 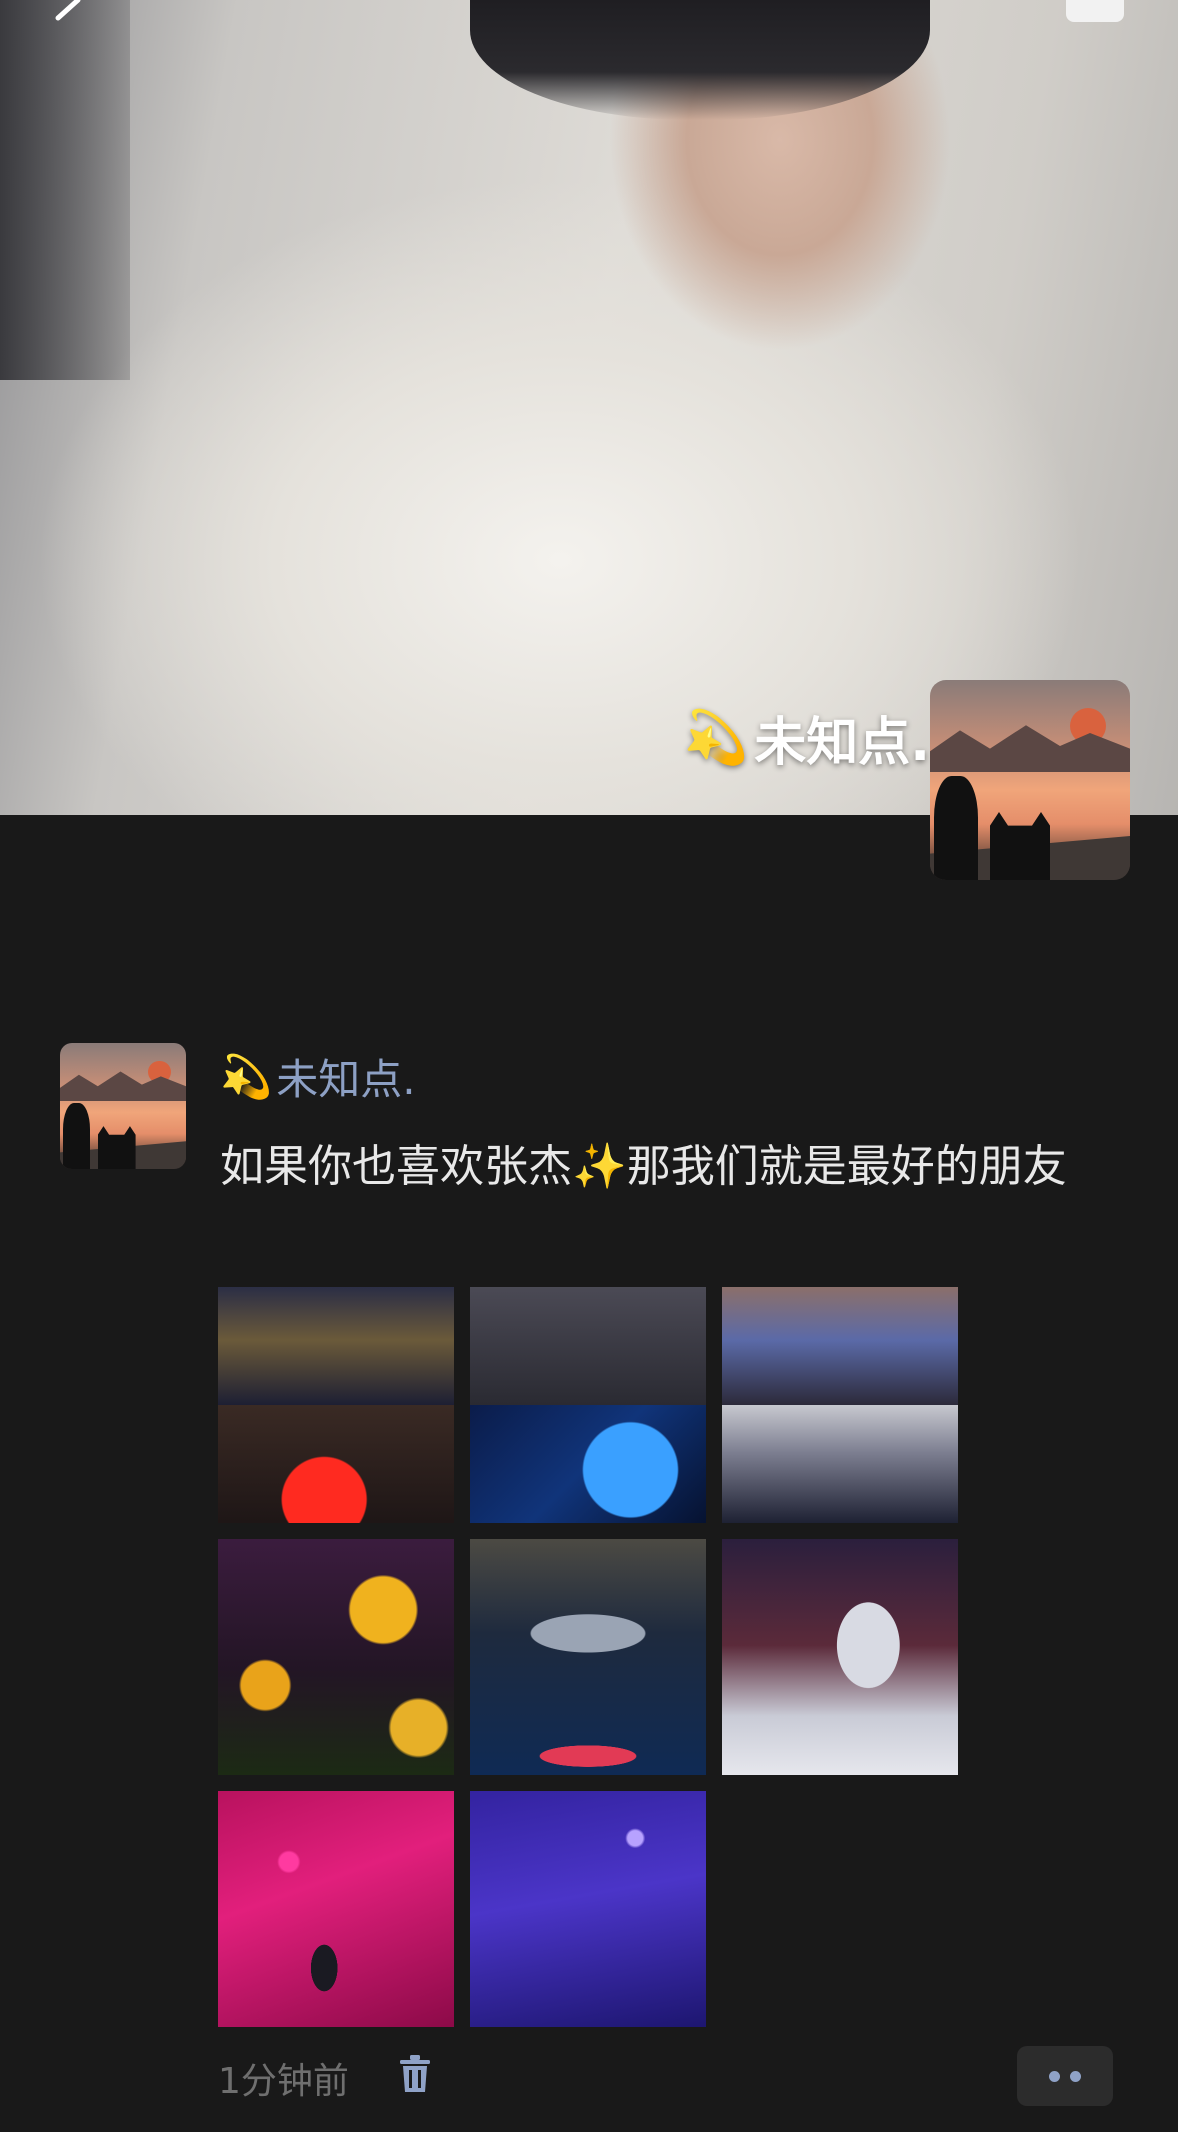 I want to click on post-text-part1: 如果你也喜欢张杰, so click(x=396, y=1166).